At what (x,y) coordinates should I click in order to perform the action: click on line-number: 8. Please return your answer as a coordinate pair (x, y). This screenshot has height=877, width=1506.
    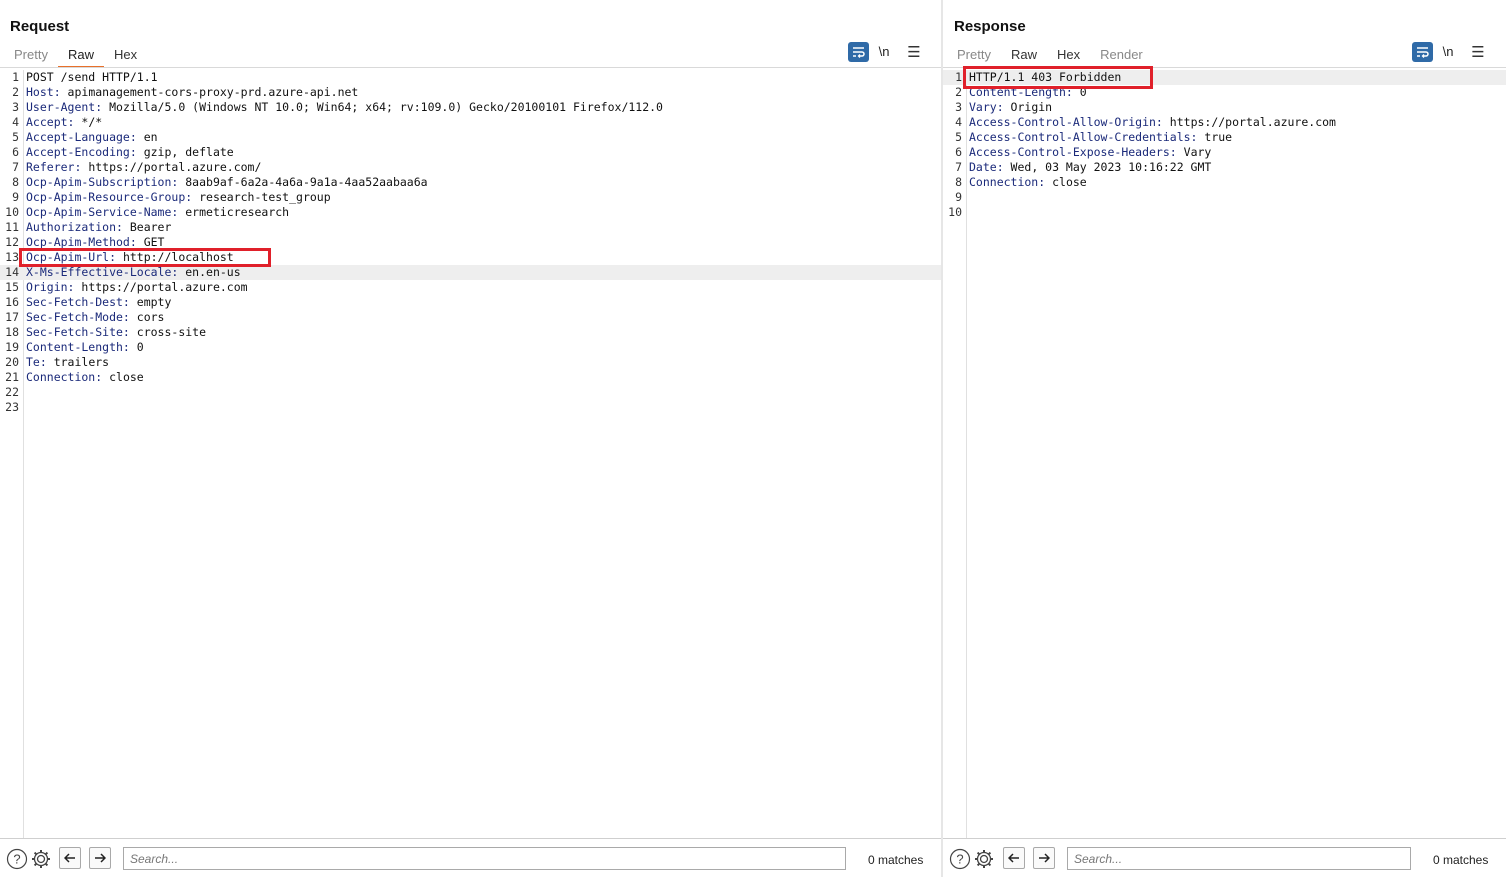
    Looking at the image, I should click on (15, 182).